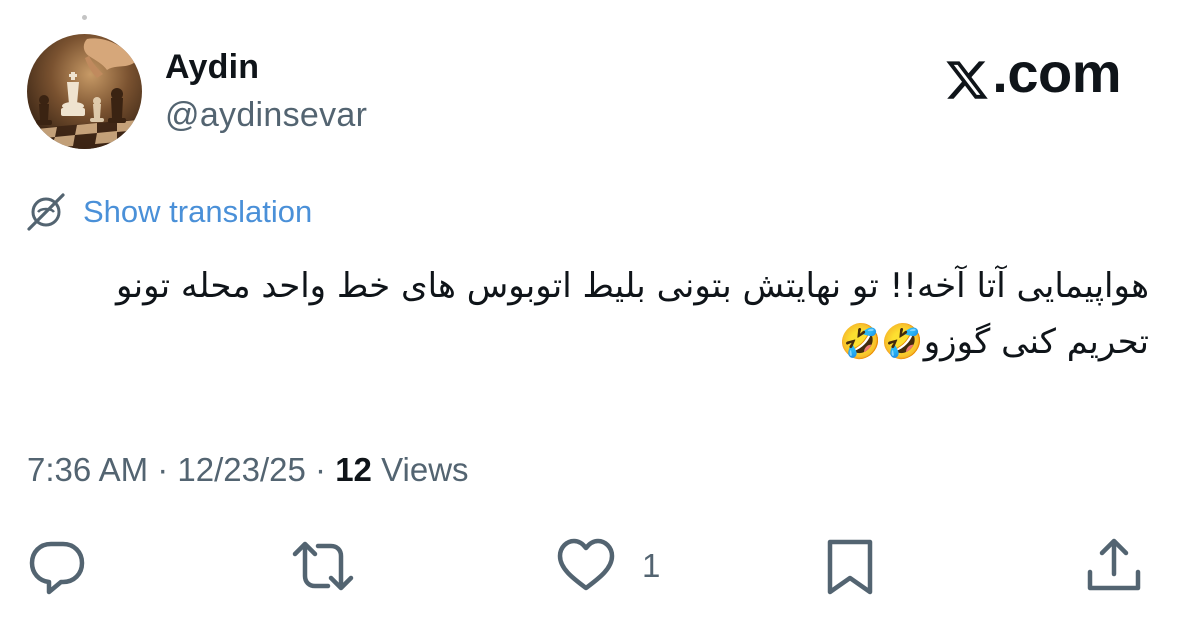 This screenshot has height=640, width=1179. I want to click on x-logo-icon, so click(967, 75).